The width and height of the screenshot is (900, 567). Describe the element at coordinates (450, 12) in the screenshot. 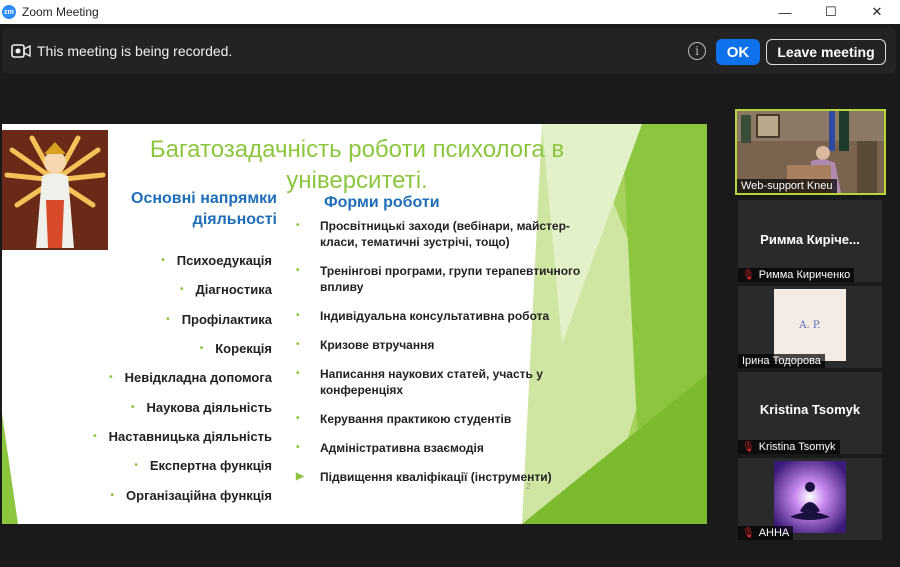

I see `window-titlebar: zm Zoom Meeting — ☐ ✕` at that location.